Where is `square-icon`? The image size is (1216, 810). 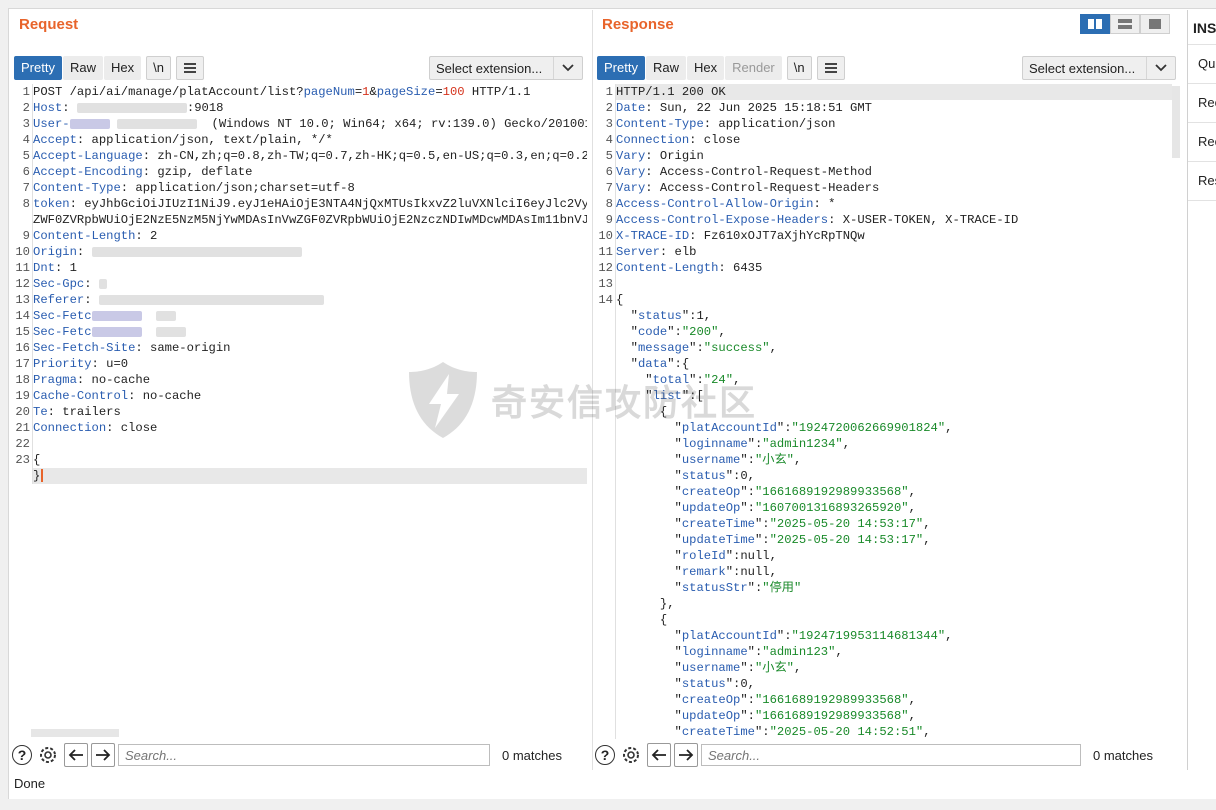
square-icon is located at coordinates (1155, 24).